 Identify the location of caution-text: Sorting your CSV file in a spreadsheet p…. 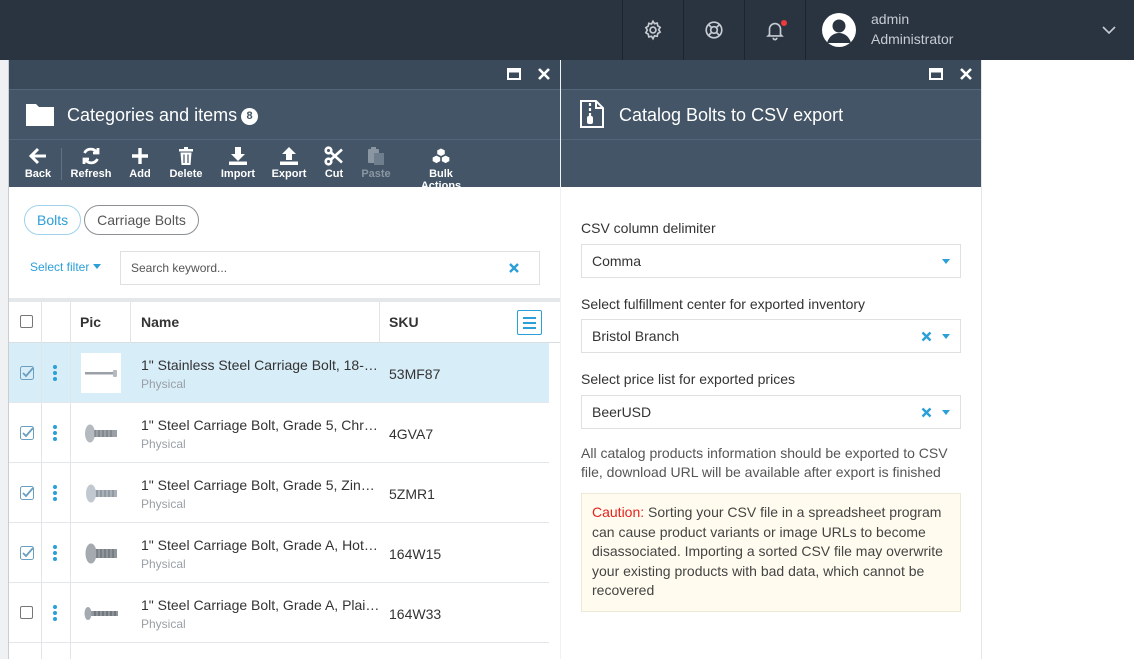
(767, 551).